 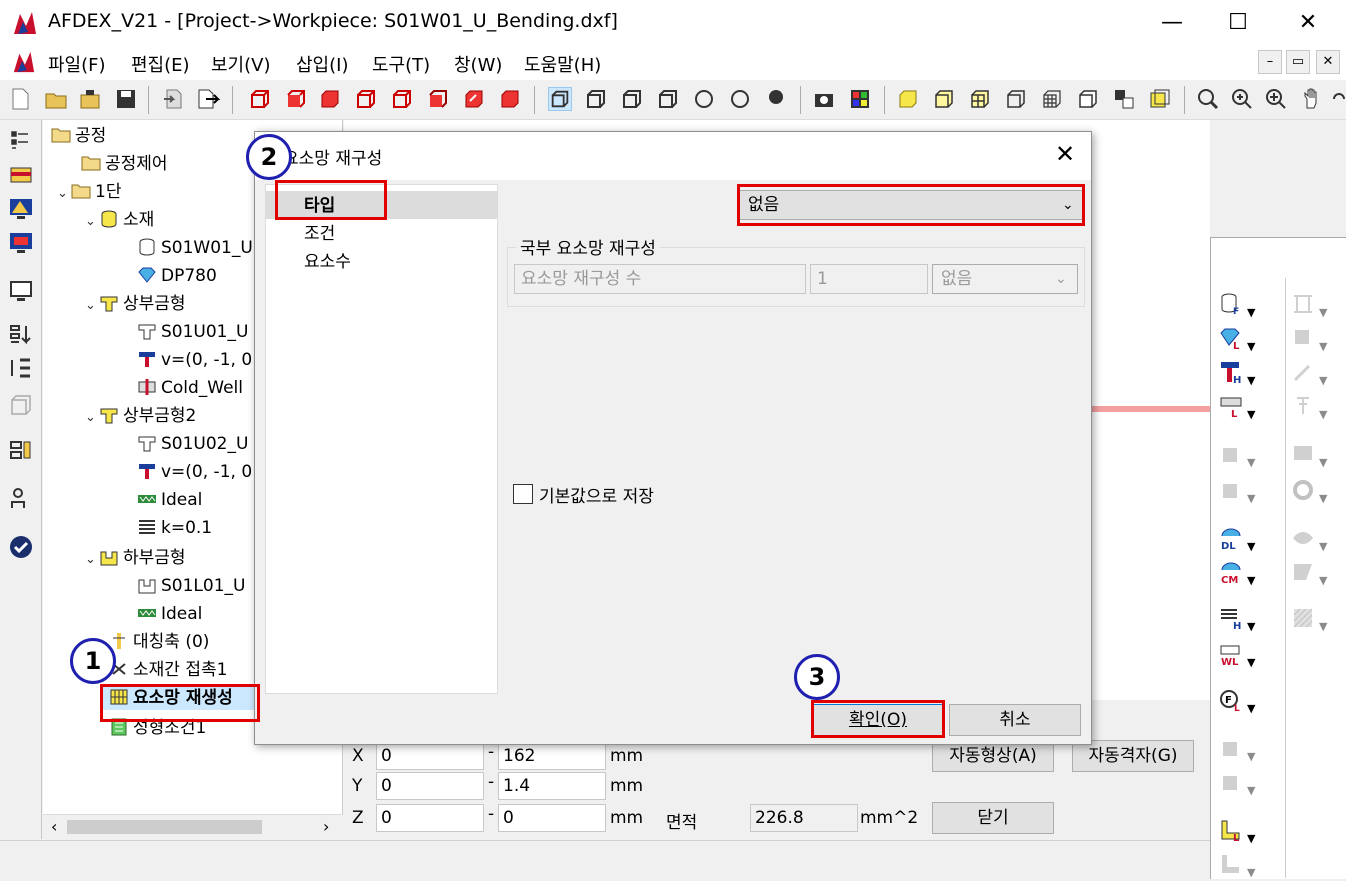 I want to click on cube-fill-icon, so click(x=438, y=99).